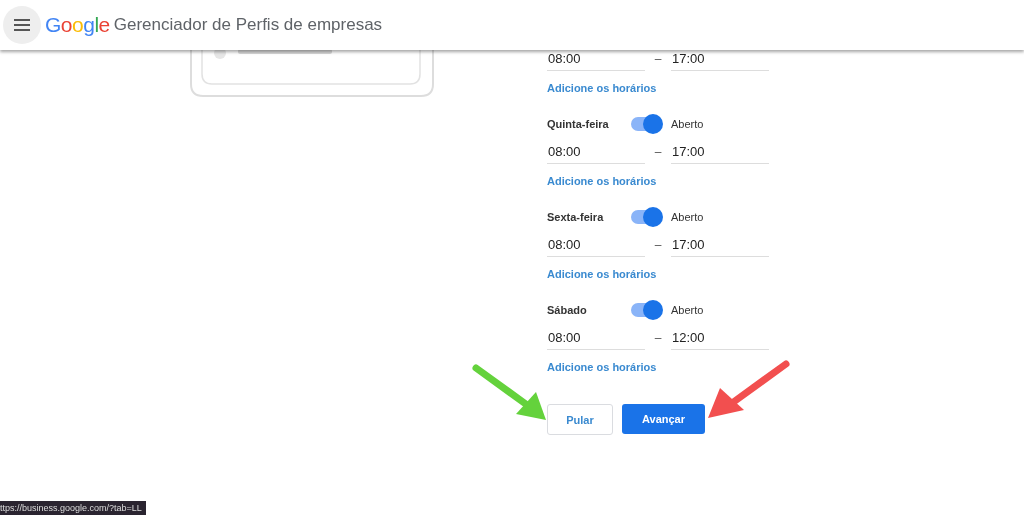 The width and height of the screenshot is (1024, 515). Describe the element at coordinates (567, 310) in the screenshot. I see `day-name: Sábado` at that location.